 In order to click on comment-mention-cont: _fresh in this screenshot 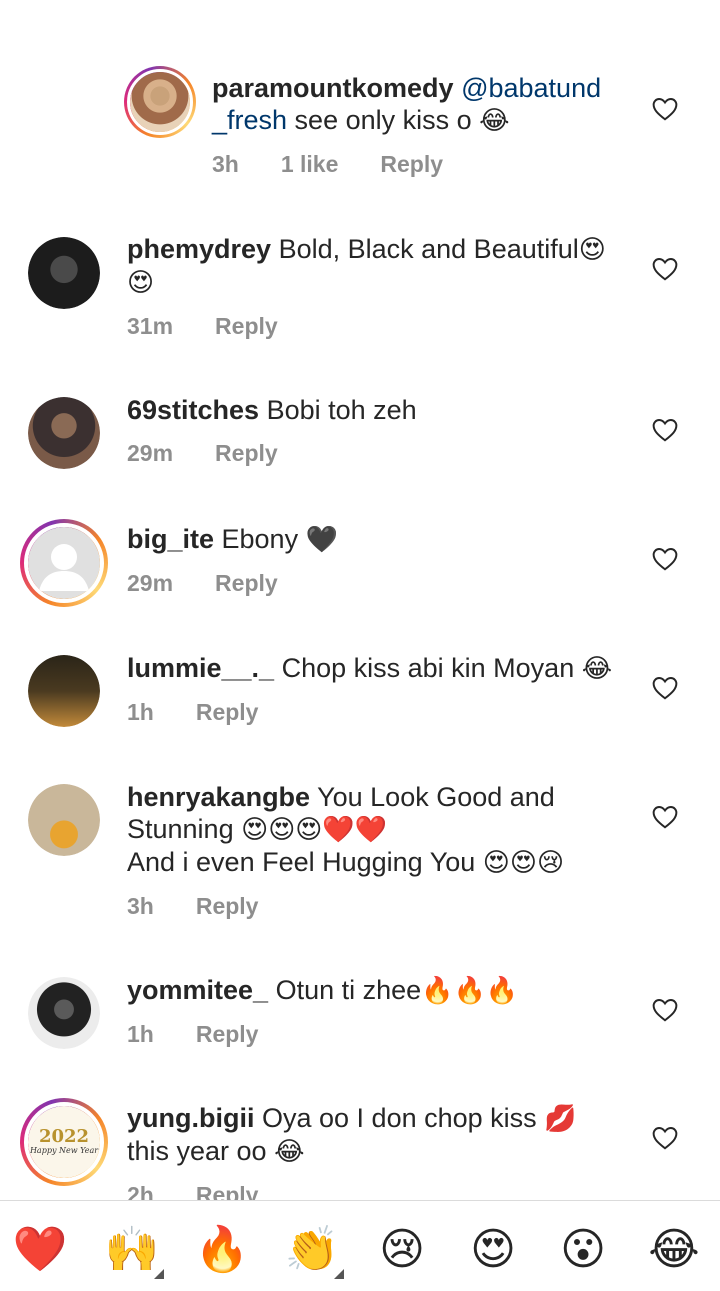, I will do `click(249, 120)`.